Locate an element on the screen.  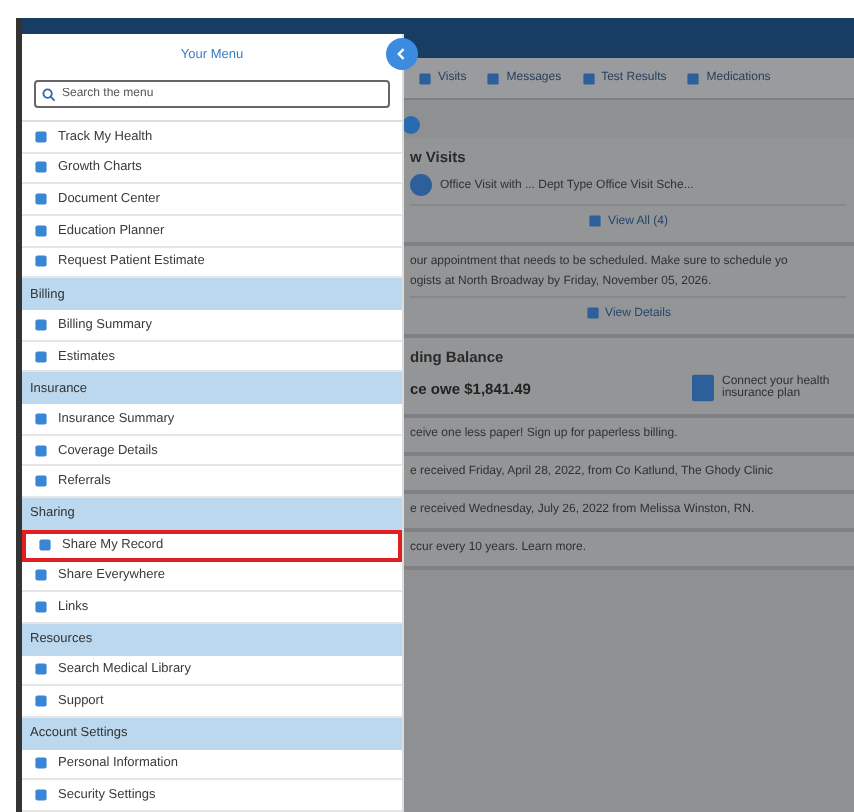
avatar-icon is located at coordinates (421, 185).